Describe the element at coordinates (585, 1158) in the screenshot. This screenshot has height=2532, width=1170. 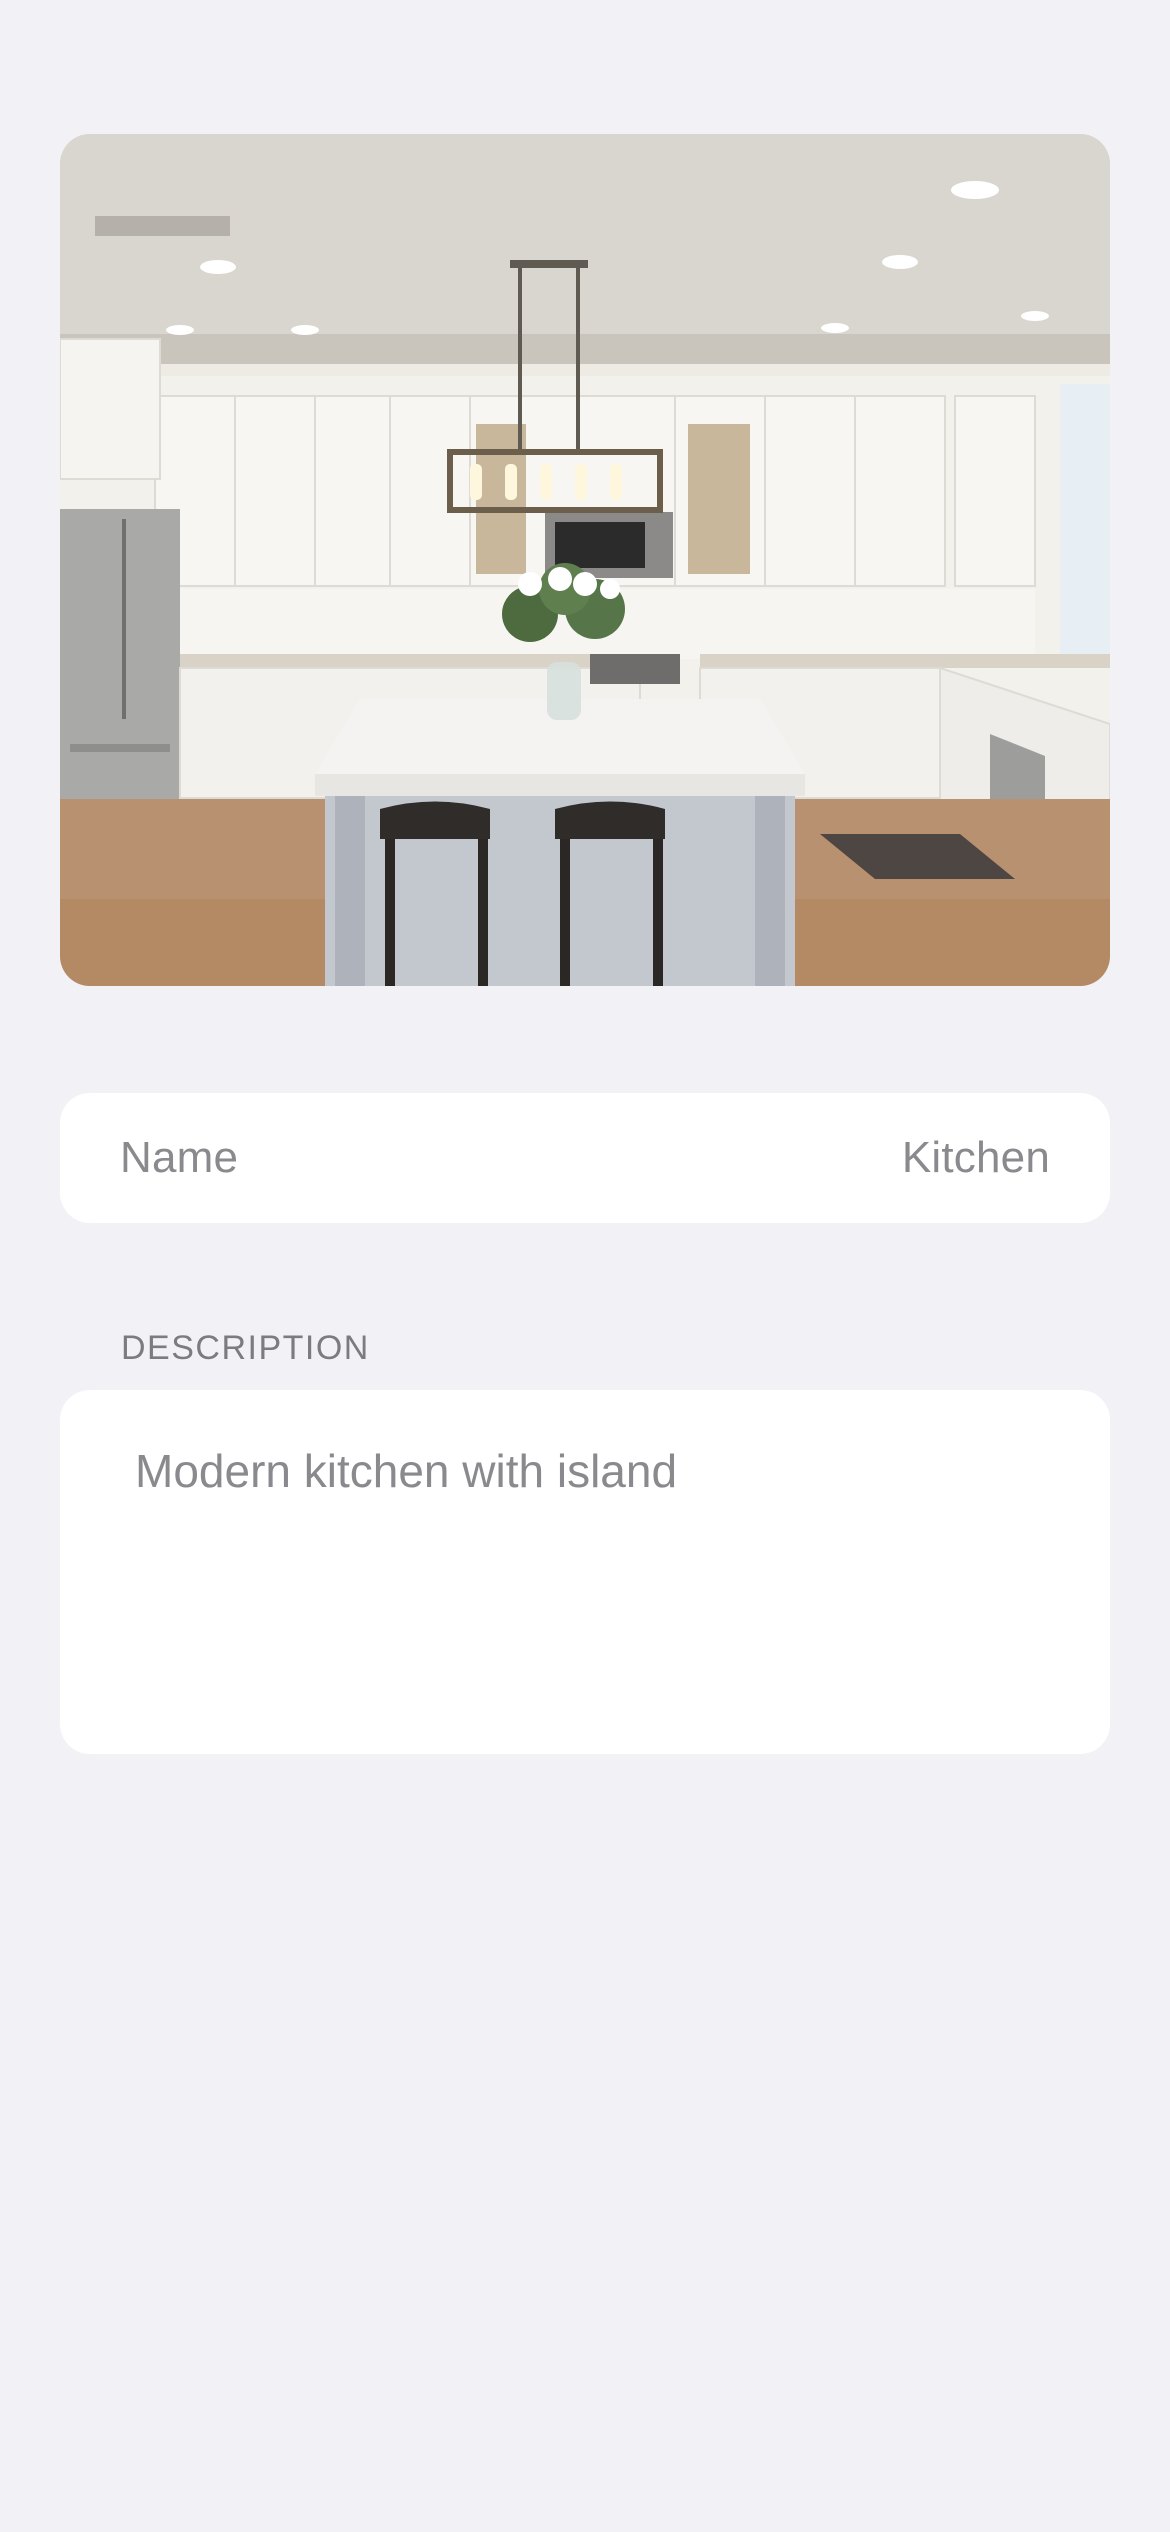
I see `name-row: Name Kitchen` at that location.